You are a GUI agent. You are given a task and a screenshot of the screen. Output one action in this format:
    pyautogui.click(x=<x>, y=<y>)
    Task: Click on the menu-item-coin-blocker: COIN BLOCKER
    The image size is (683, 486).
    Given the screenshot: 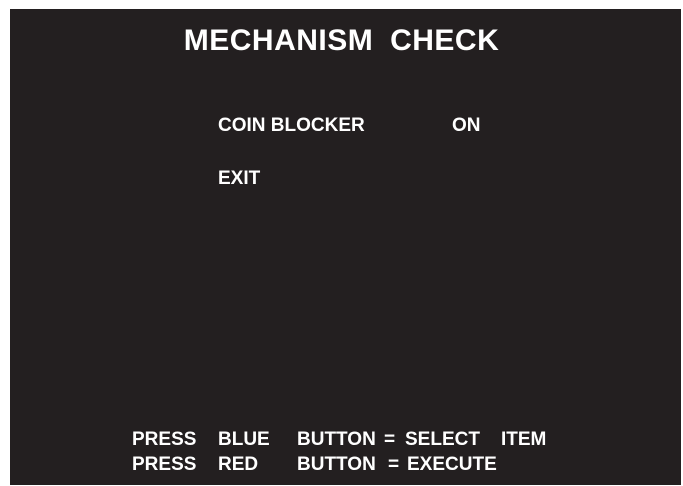 What is the action you would take?
    pyautogui.click(x=291, y=126)
    